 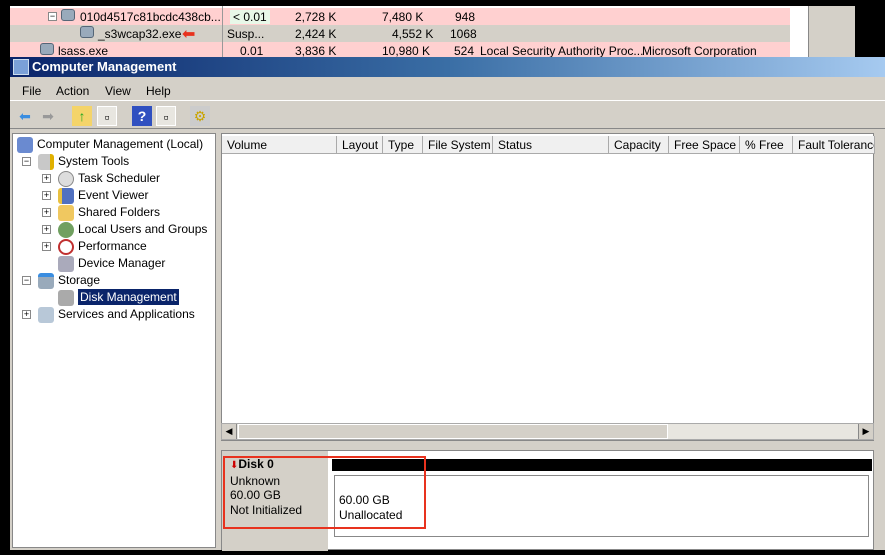 I want to click on private-bytes: 2,424 K, so click(x=316, y=34).